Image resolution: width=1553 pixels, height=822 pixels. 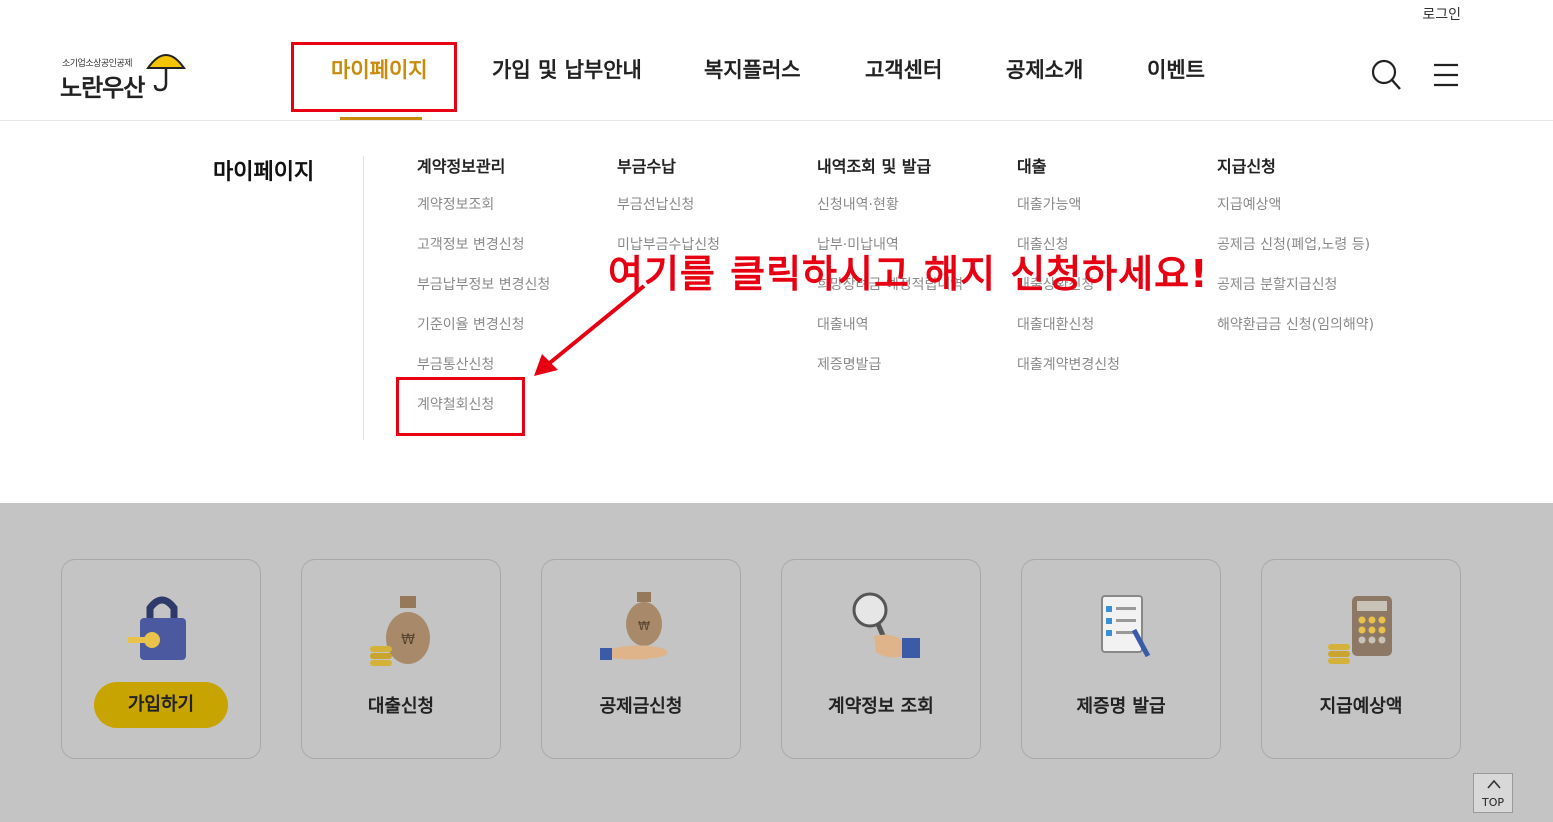 I want to click on menu-item: 부금선납신청, so click(x=712, y=216).